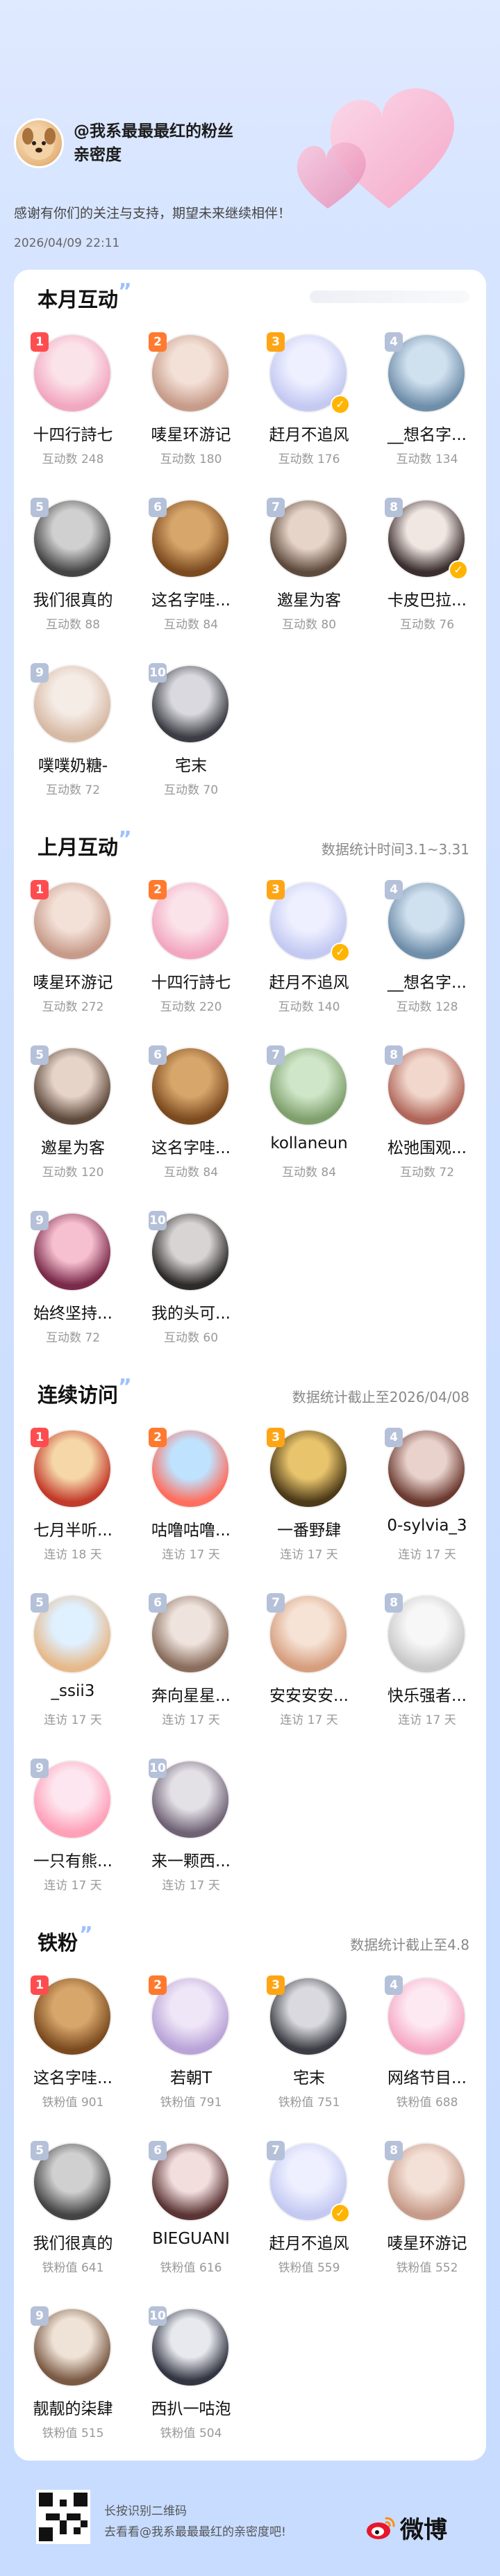  What do you see at coordinates (394, 1055) in the screenshot?
I see `rank-badge: 8` at bounding box center [394, 1055].